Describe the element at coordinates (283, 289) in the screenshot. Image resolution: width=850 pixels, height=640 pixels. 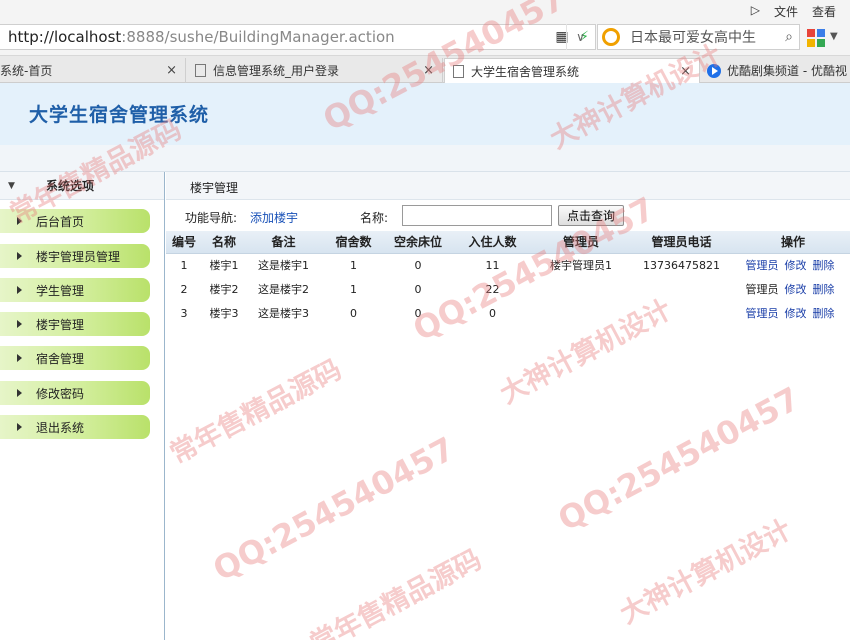
I see `cell-remark: 这是楼宇2` at that location.